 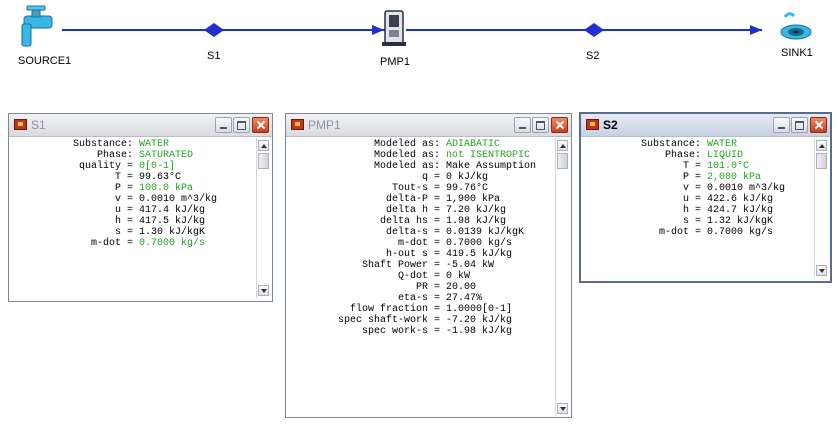 I want to click on property-value: 424.7 kJ/kg, so click(x=740, y=210).